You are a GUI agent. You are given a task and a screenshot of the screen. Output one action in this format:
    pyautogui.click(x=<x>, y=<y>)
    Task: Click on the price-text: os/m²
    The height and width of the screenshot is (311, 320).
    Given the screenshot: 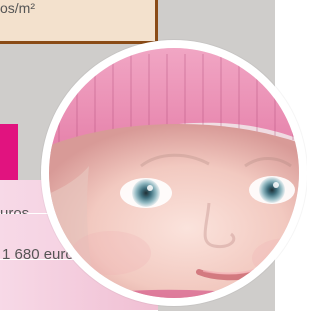 What is the action you would take?
    pyautogui.click(x=17, y=8)
    